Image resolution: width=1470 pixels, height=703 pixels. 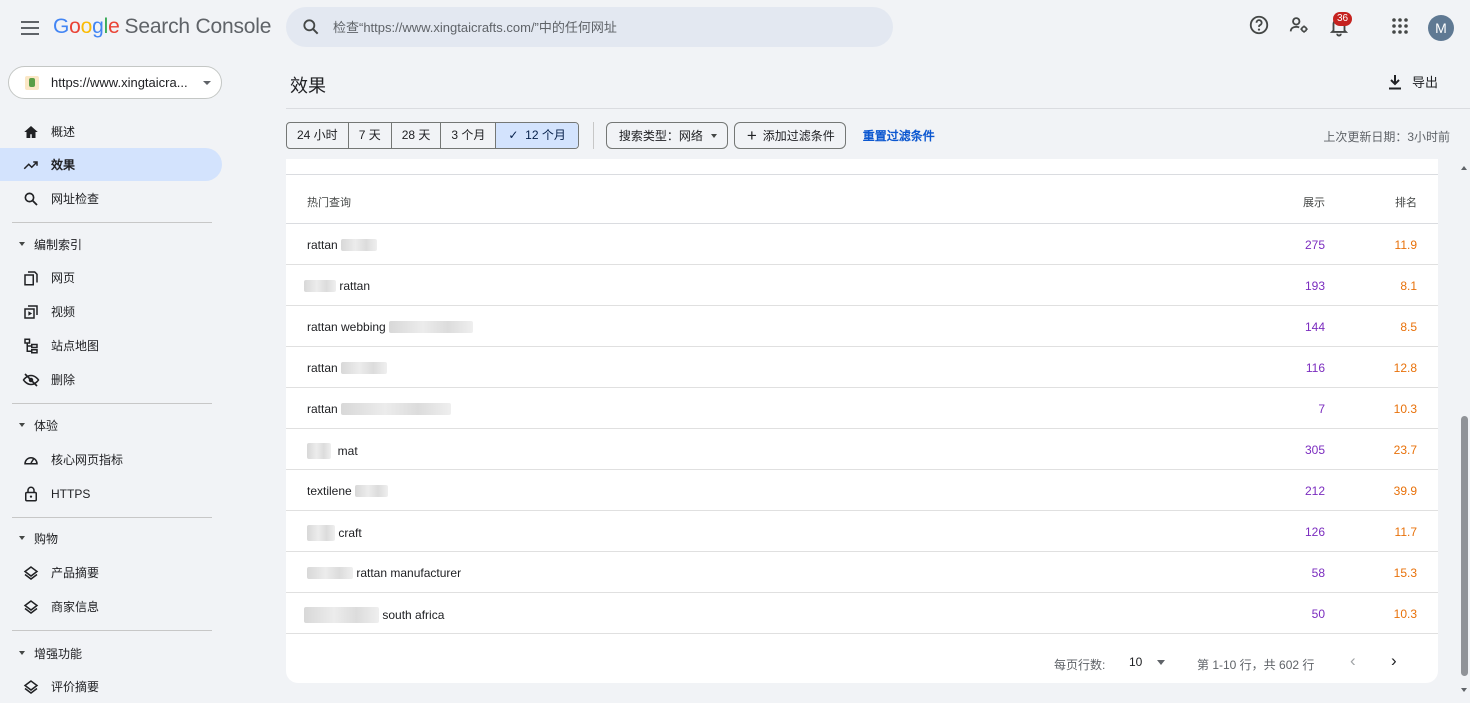 I want to click on scroll-up-arrow, so click(x=1464, y=168).